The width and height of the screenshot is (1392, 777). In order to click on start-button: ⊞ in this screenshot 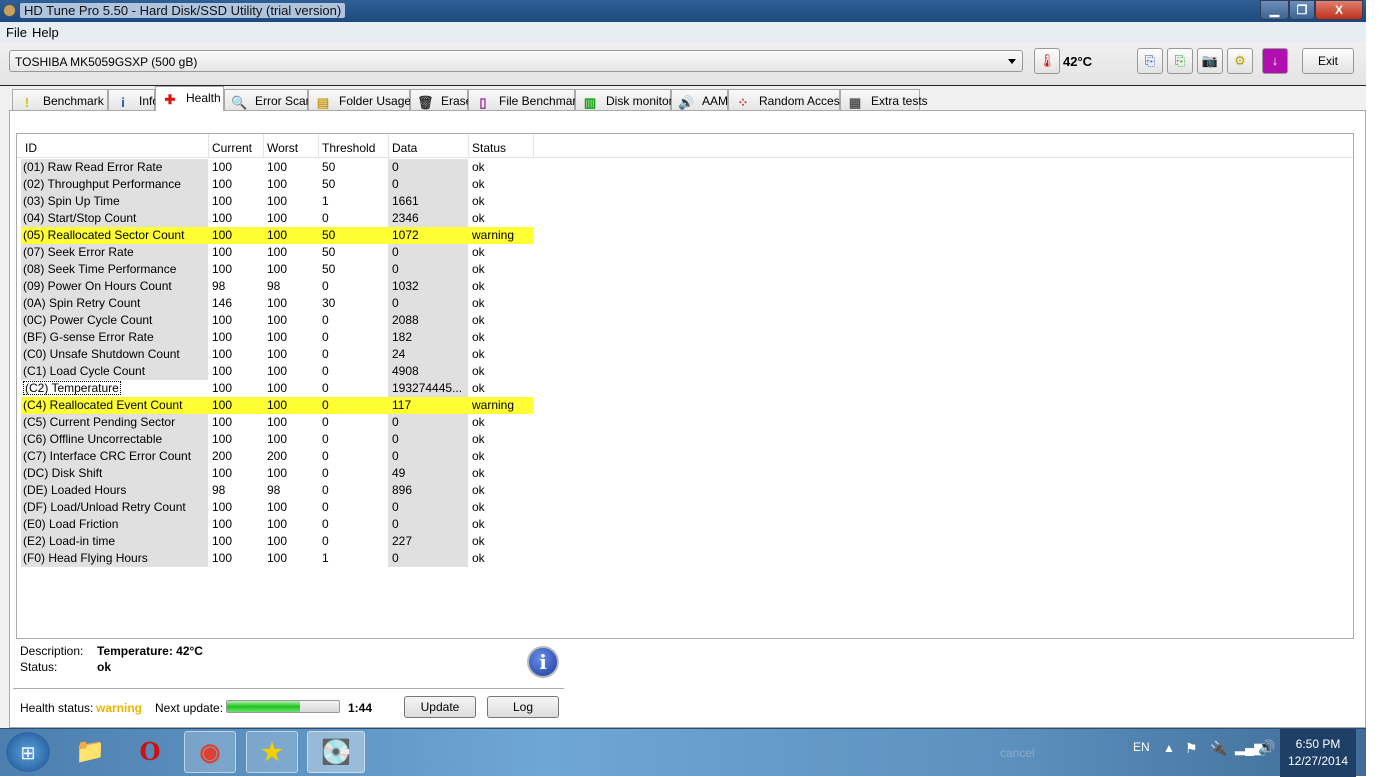, I will do `click(28, 752)`.